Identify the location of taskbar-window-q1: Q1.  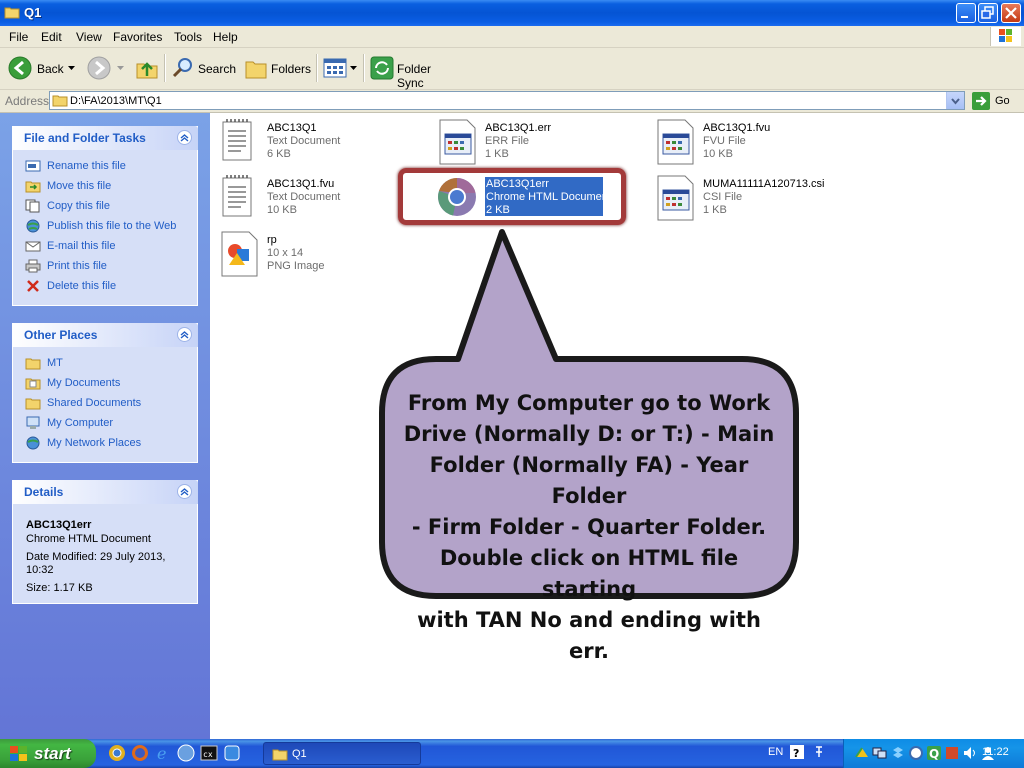
(342, 753).